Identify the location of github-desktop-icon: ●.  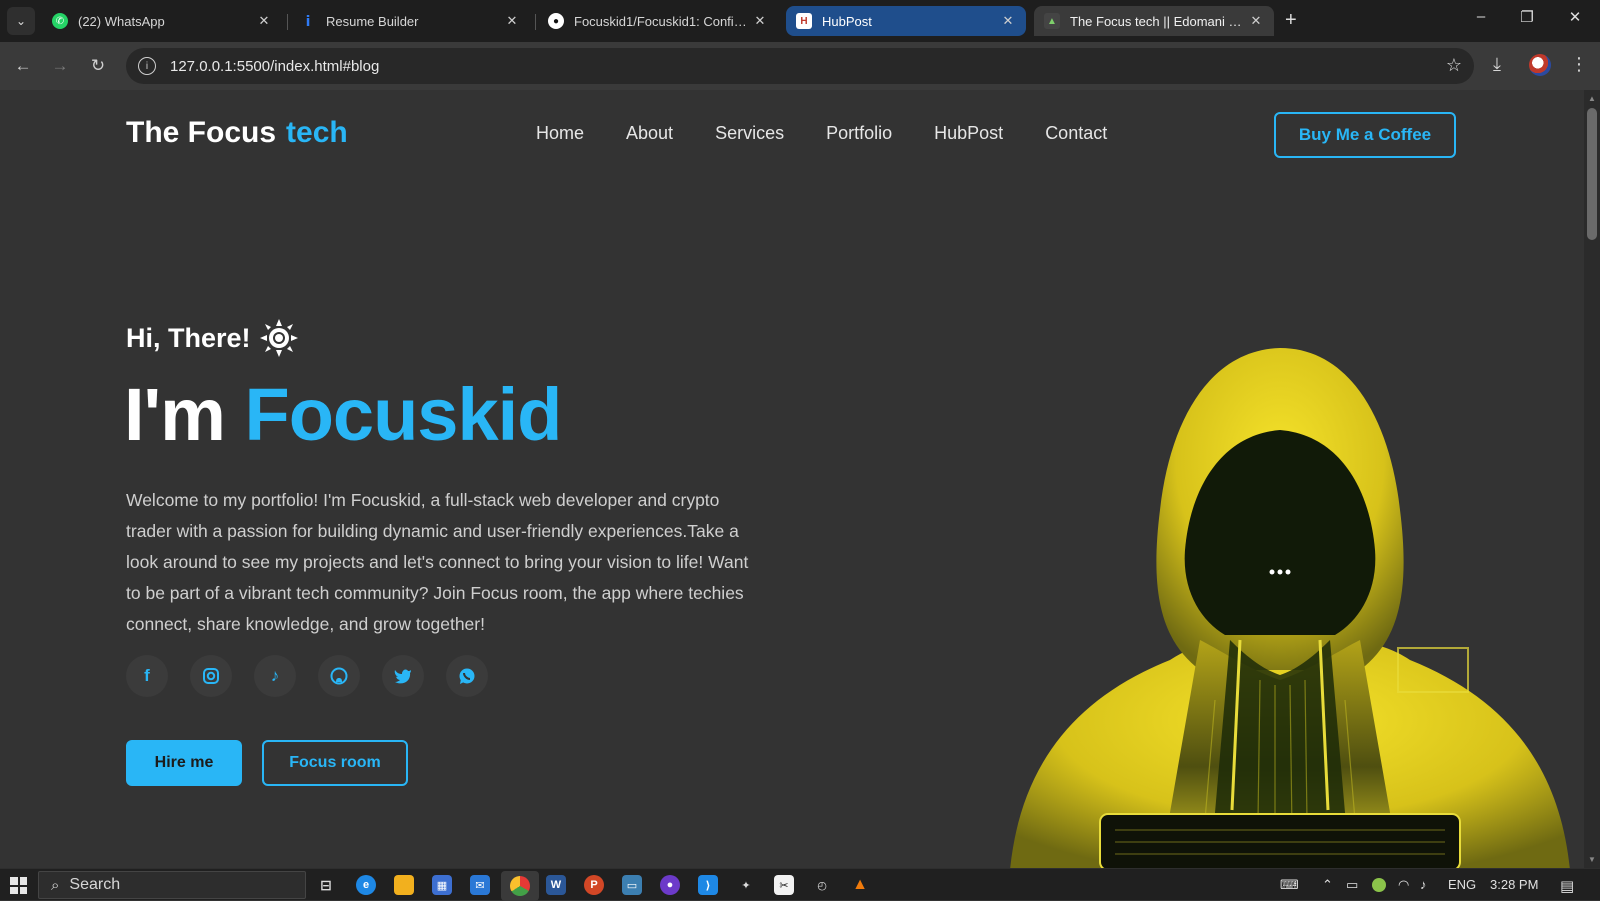
(670, 885).